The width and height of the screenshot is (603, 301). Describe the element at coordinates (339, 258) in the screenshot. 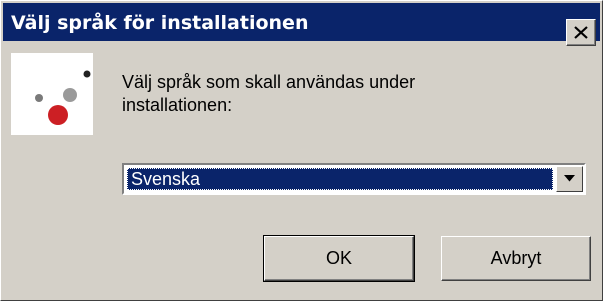

I see `ok-button: OK` at that location.